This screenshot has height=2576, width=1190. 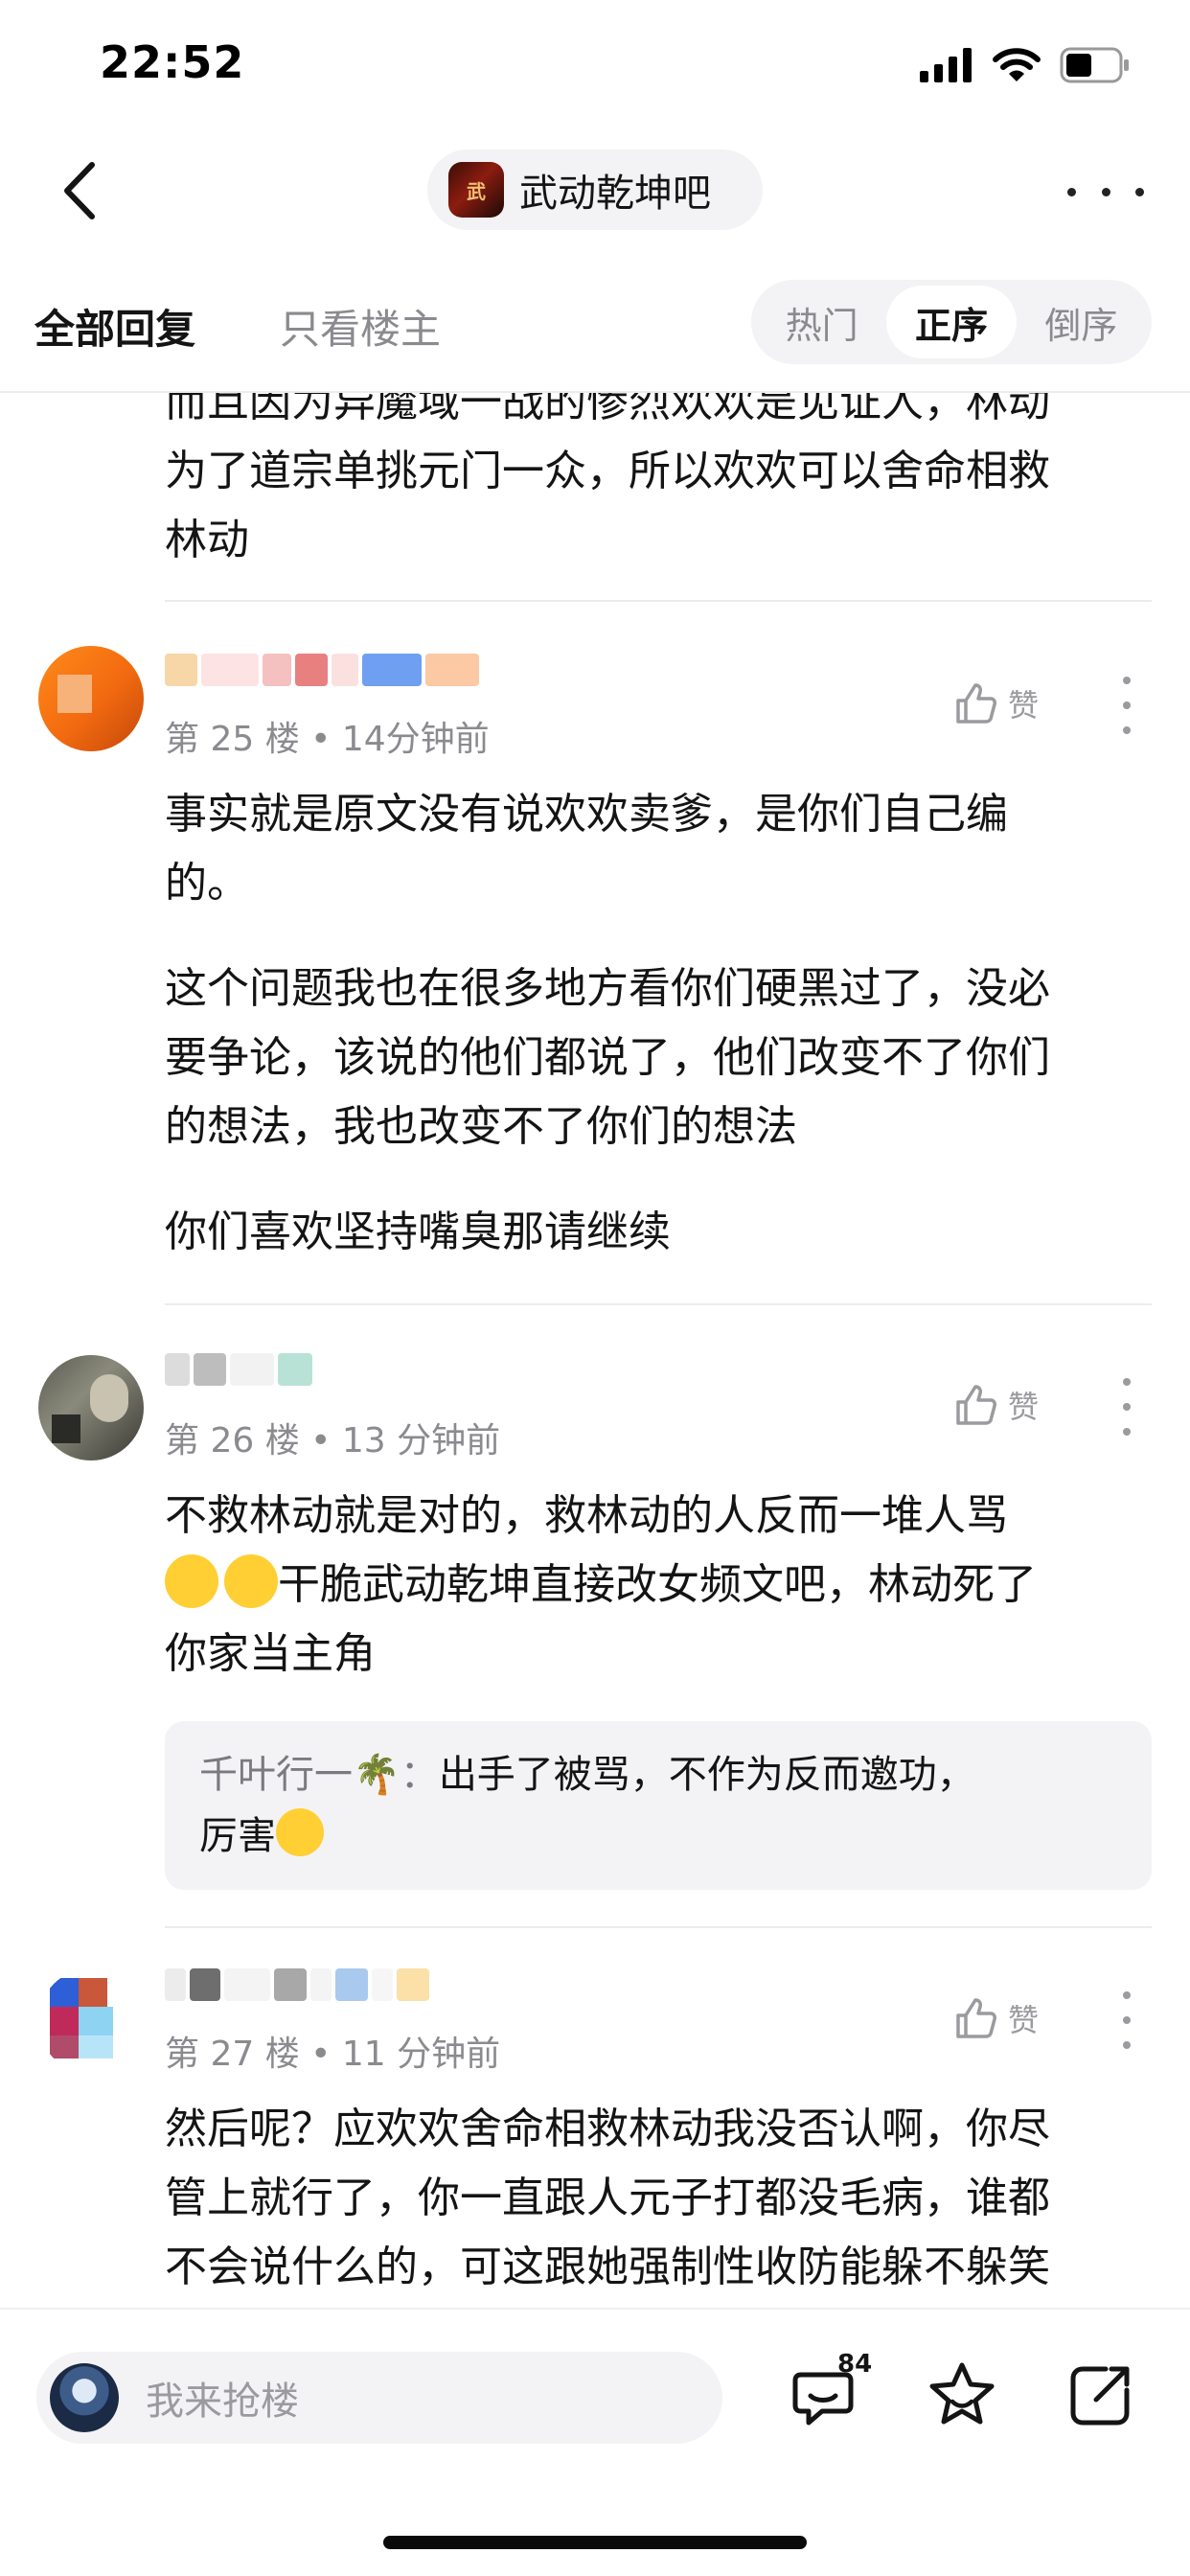 I want to click on share-button, so click(x=1100, y=2396).